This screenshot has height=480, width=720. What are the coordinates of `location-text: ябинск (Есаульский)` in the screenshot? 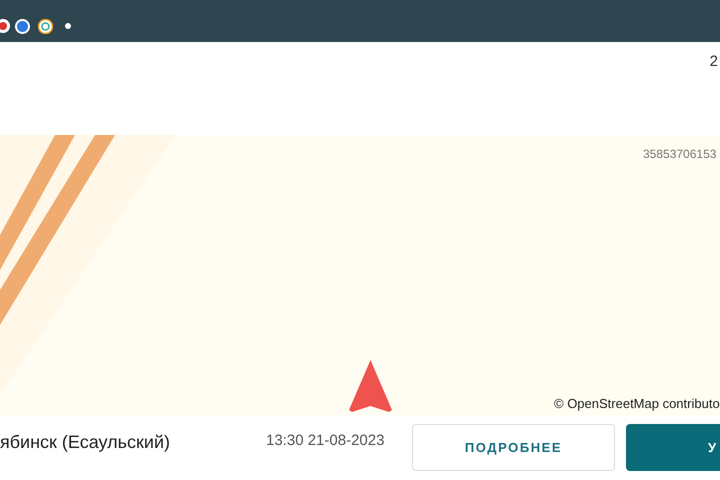 It's located at (85, 442).